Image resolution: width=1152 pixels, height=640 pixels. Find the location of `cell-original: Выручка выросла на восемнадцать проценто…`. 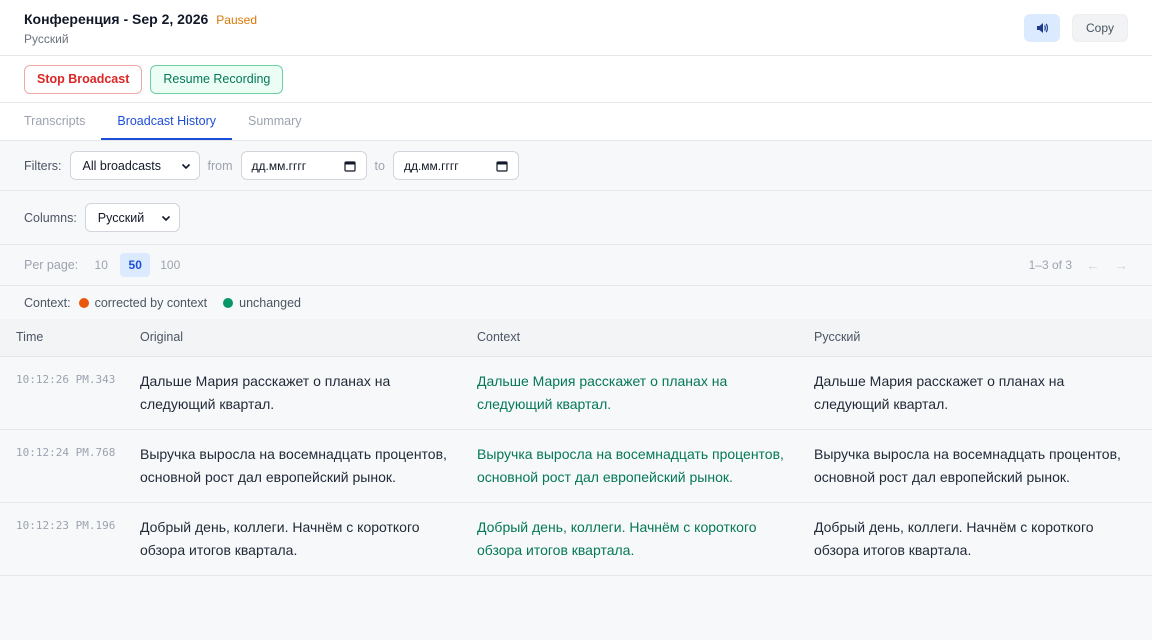

cell-original: Выручка выросла на восемнадцать проценто… is located at coordinates (308, 466).